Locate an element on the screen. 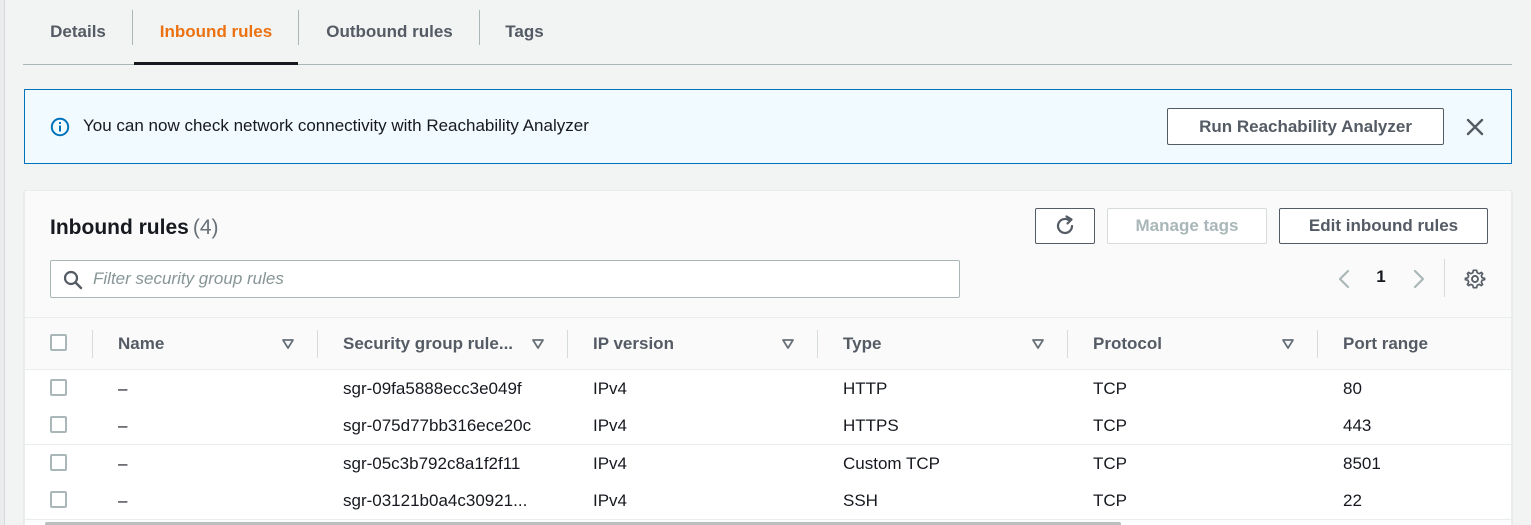  column-header-port-range: Port range is located at coordinates (1423, 344).